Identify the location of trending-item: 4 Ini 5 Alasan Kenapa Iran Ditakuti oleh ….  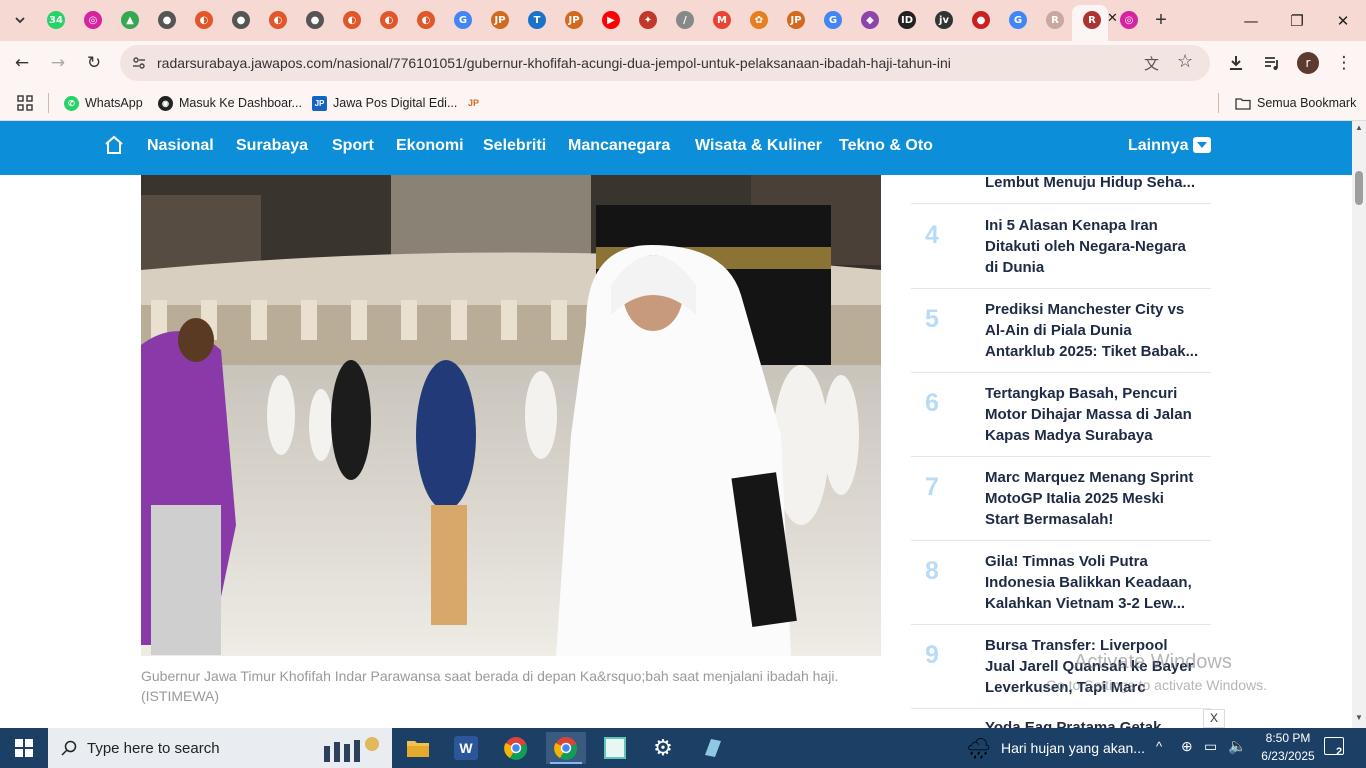
(1061, 247).